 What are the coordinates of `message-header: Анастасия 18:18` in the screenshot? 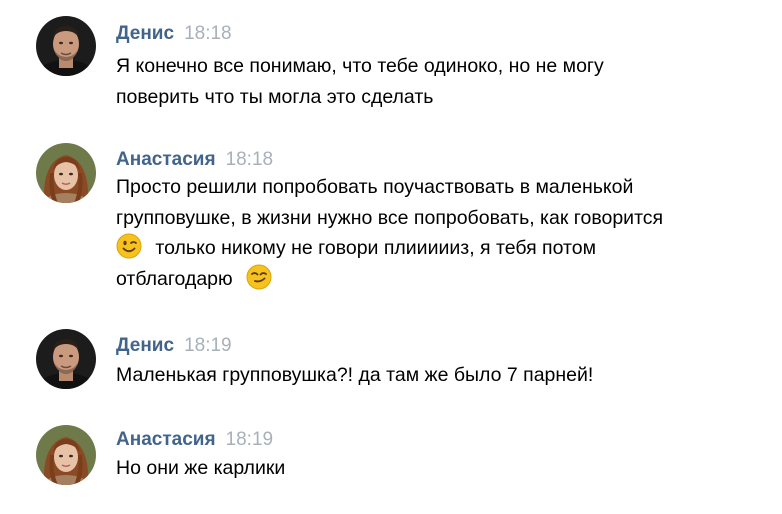 It's located at (194, 160).